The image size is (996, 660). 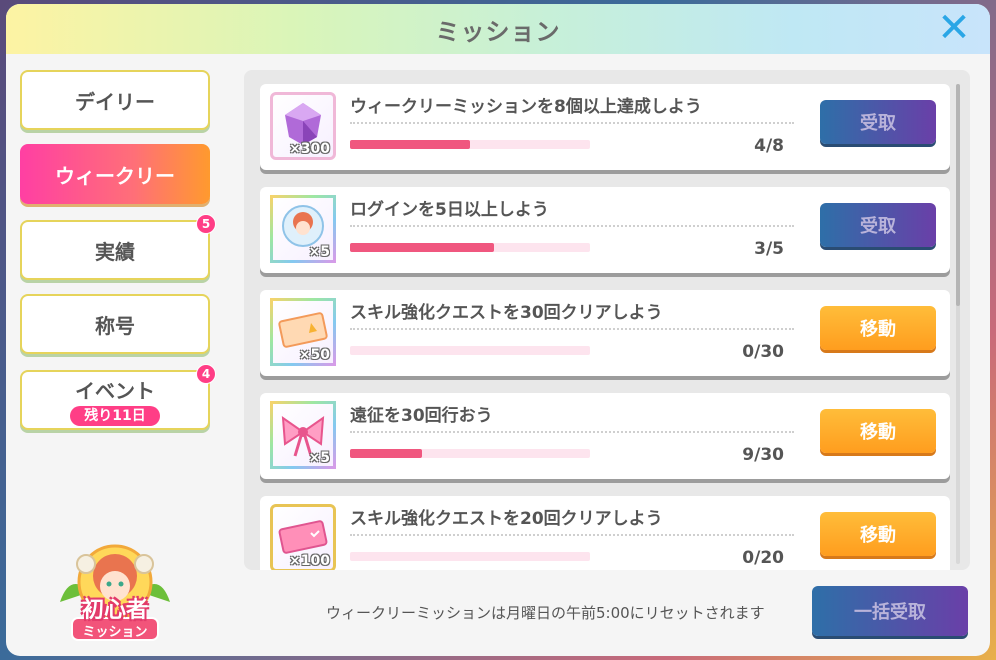 I want to click on progress-count: 9/30, so click(x=763, y=455).